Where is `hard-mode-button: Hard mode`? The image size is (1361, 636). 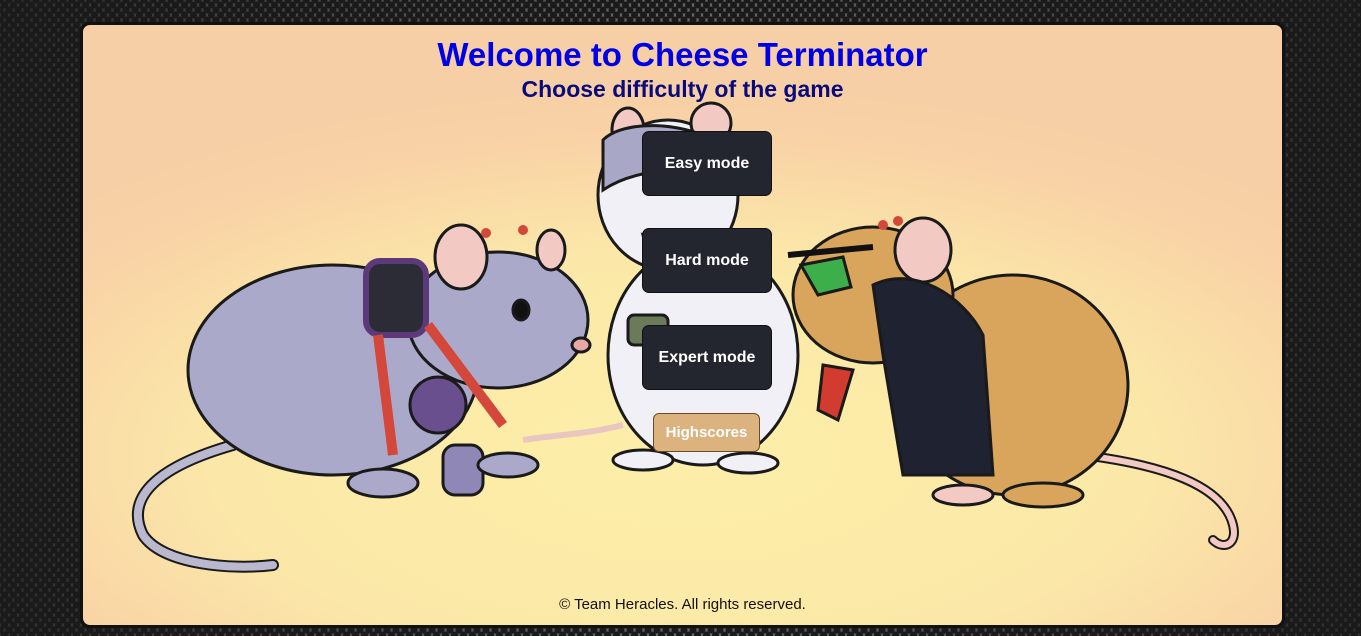
hard-mode-button: Hard mode is located at coordinates (707, 260).